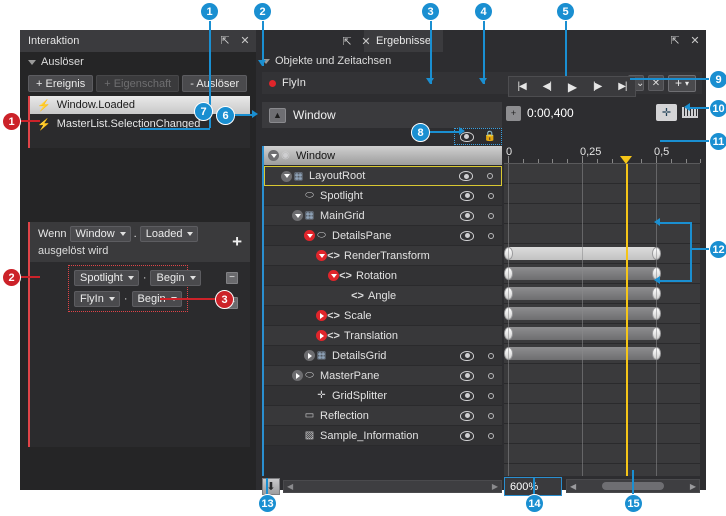 The height and width of the screenshot is (516, 726). I want to click on lock-icon: 🔒, so click(490, 136).